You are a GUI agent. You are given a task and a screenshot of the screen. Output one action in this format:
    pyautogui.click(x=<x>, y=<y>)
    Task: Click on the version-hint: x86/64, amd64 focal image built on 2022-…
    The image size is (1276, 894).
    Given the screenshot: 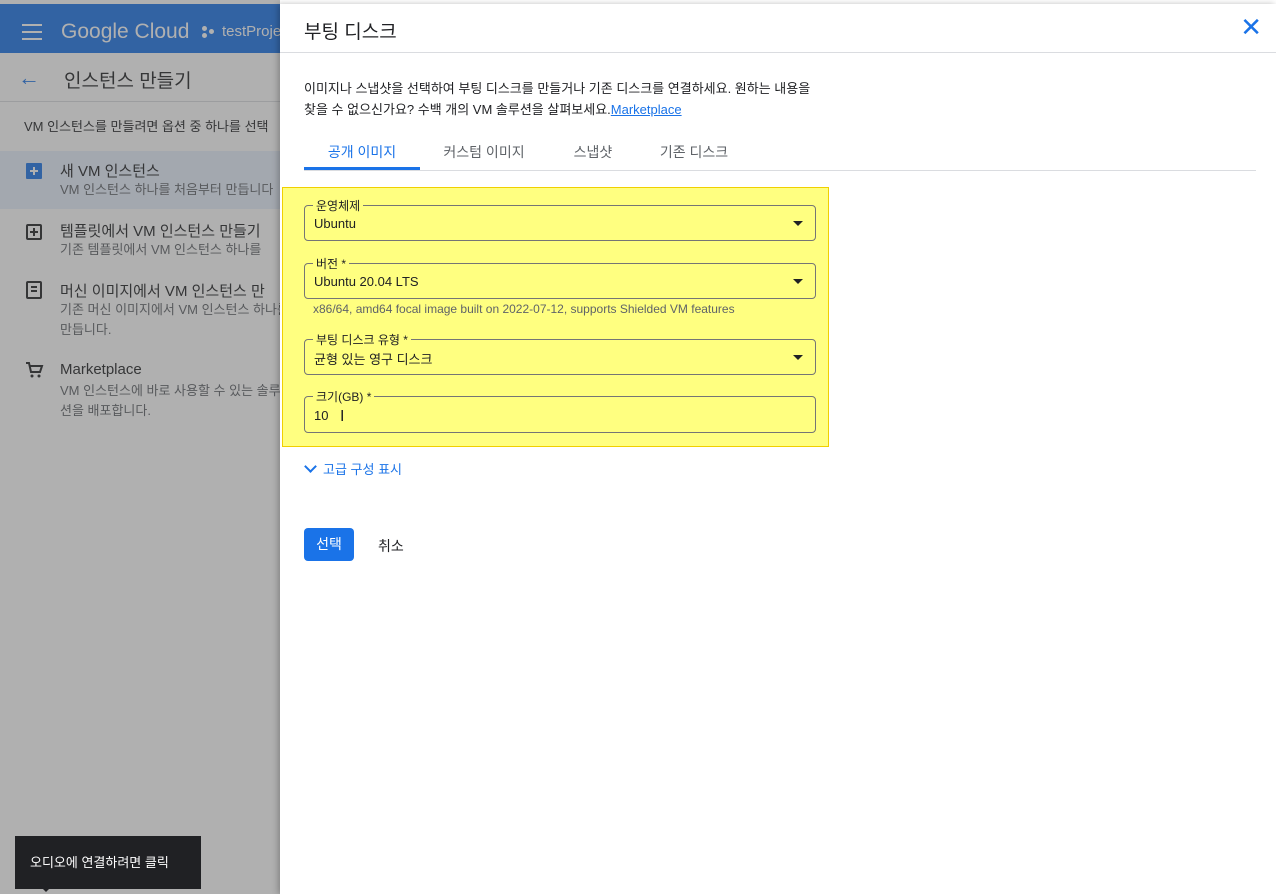 What is the action you would take?
    pyautogui.click(x=524, y=309)
    